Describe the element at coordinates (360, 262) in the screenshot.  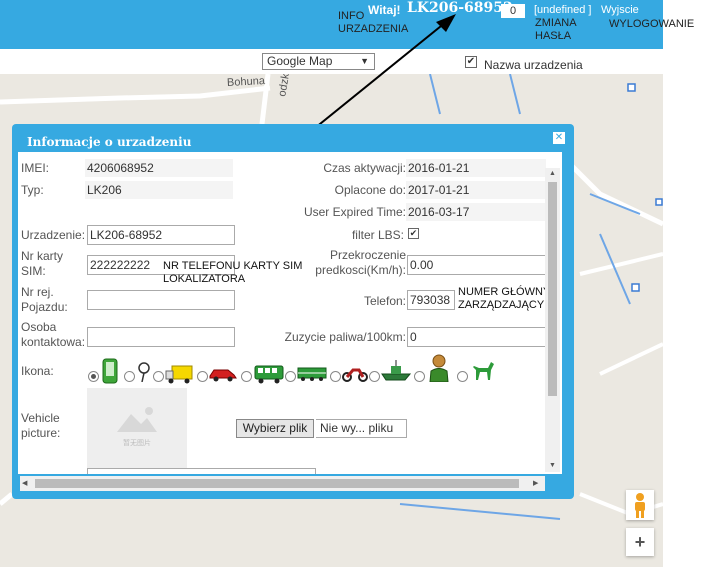
I see `speed-limit-label: Przekroczenie predkosci(Km/h):` at that location.